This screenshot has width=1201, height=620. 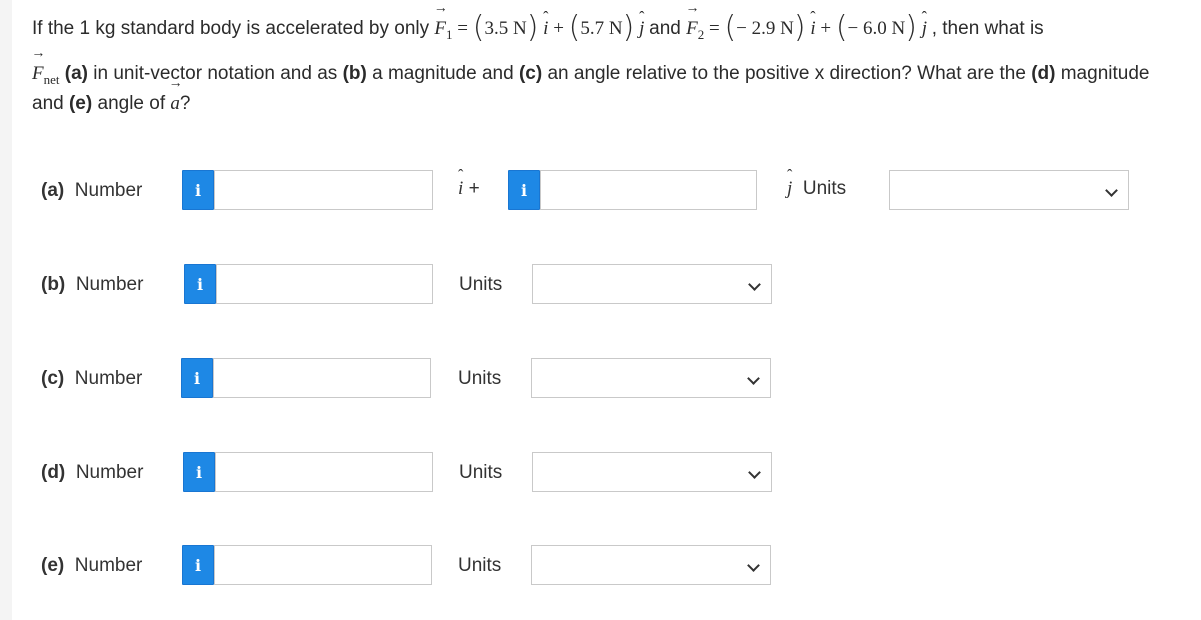 I want to click on i-hat-plus: i +, so click(x=469, y=189).